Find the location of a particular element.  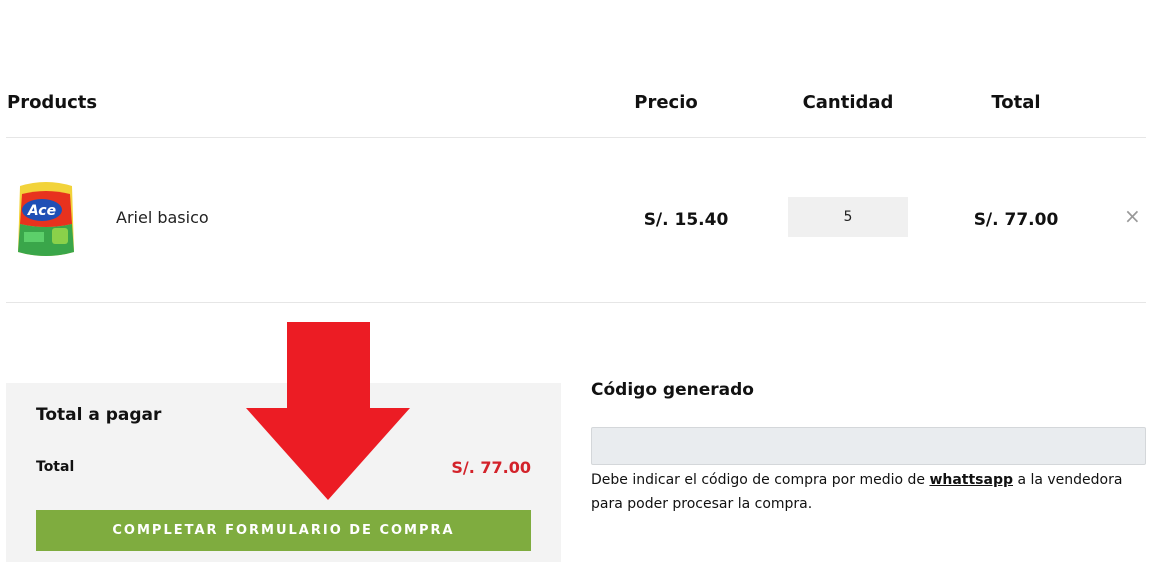

header-total: Total is located at coordinates (1016, 102).